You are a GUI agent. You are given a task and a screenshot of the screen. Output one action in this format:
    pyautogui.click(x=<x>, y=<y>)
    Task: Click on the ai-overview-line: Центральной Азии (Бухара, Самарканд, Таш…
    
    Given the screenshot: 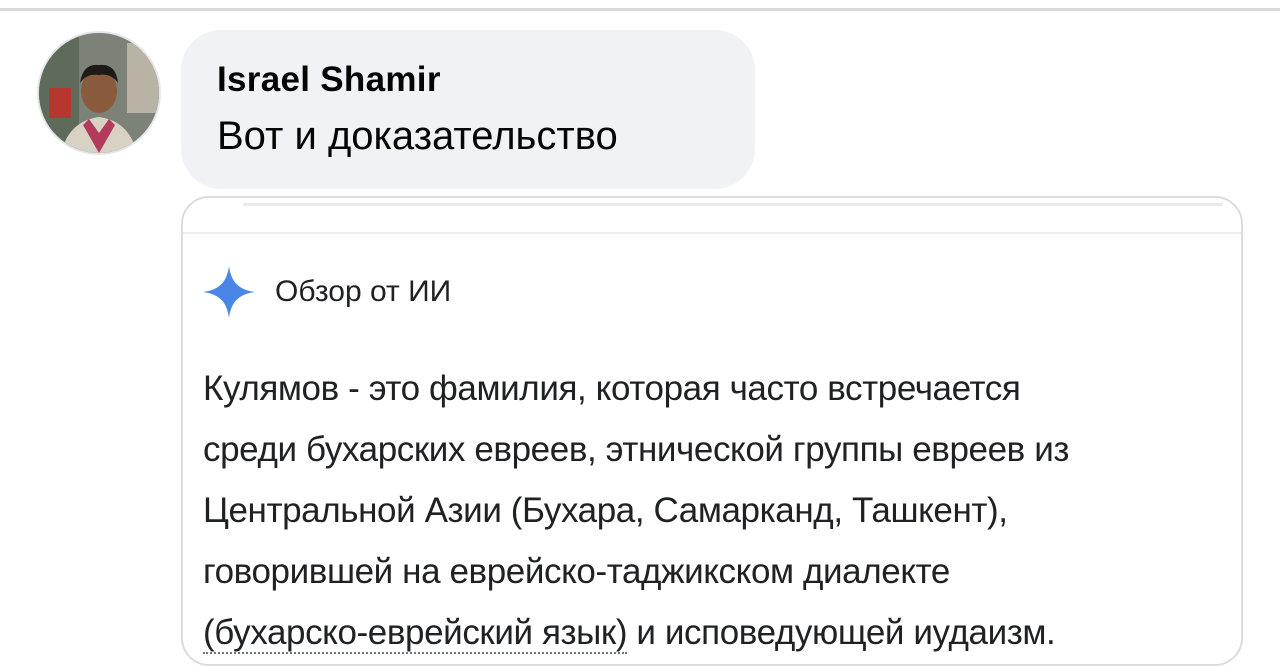 What is the action you would take?
    pyautogui.click(x=605, y=510)
    